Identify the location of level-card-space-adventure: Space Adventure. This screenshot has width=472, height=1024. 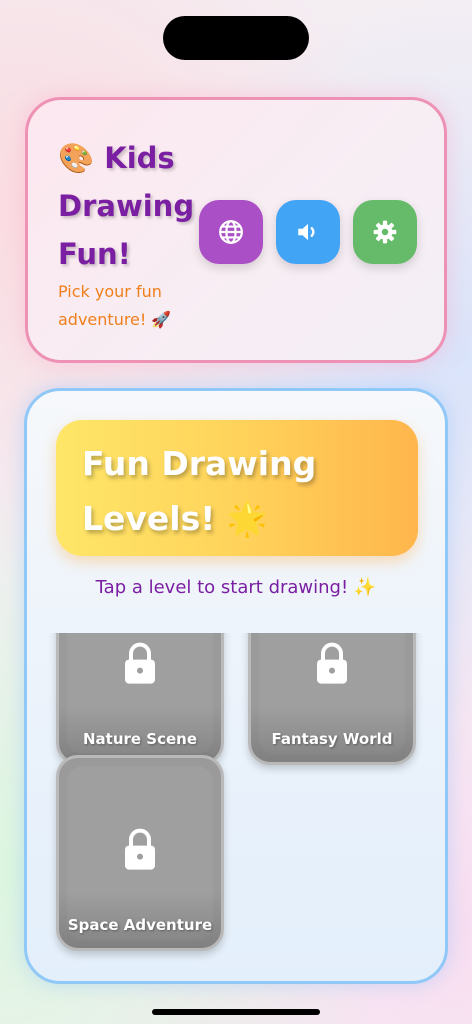
(140, 853).